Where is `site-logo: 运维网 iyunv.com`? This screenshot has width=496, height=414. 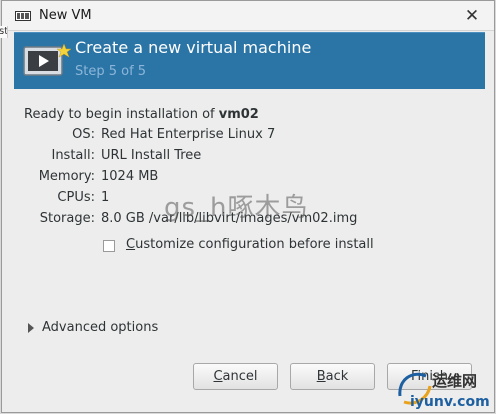
site-logo: 运维网 iyunv.com is located at coordinates (444, 389).